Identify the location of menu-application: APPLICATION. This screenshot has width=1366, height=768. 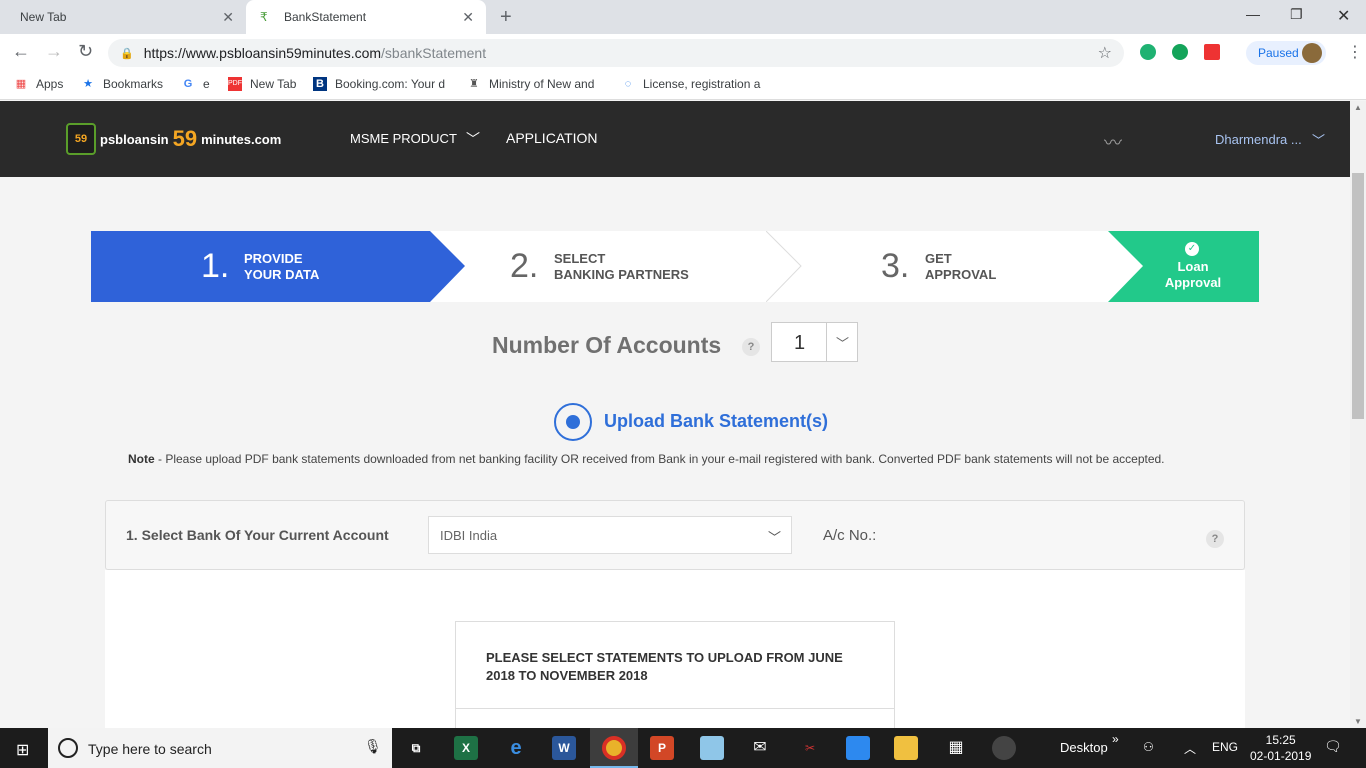
(552, 138).